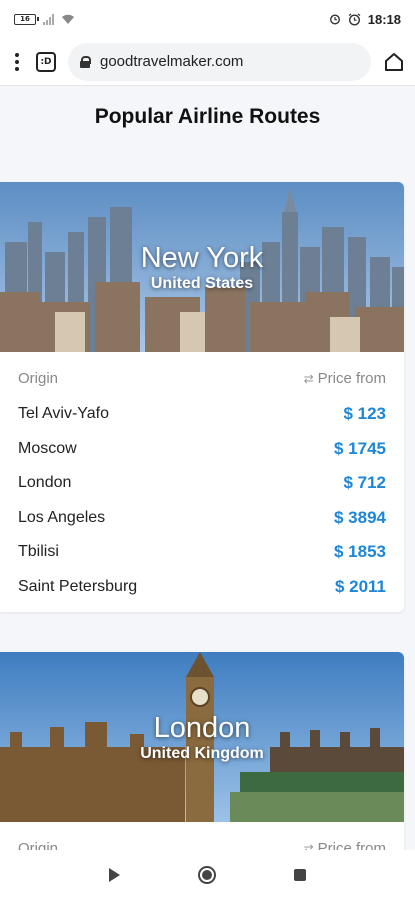 Image resolution: width=415 pixels, height=900 pixels. Describe the element at coordinates (202, 449) in the screenshot. I see `route-row: Moscow $ 1745` at that location.